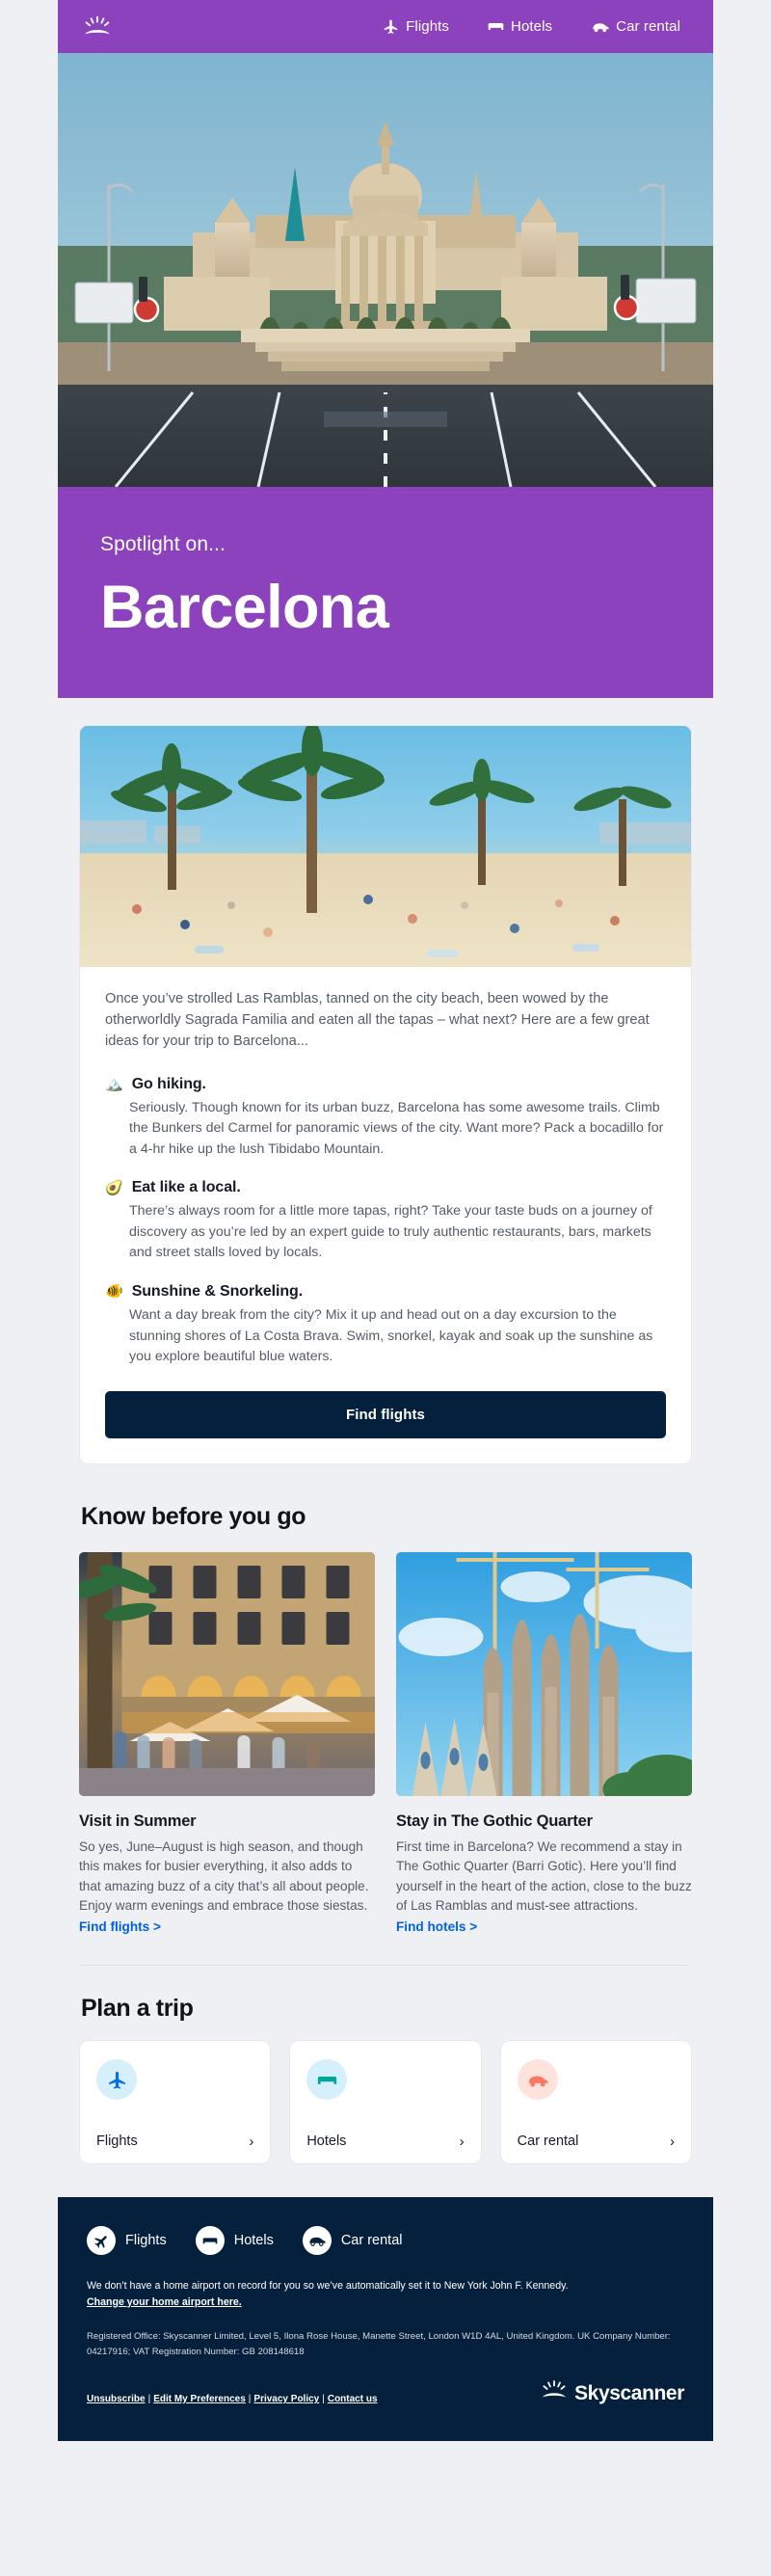  I want to click on plan-card-flights: Flights ›, so click(175, 2103).